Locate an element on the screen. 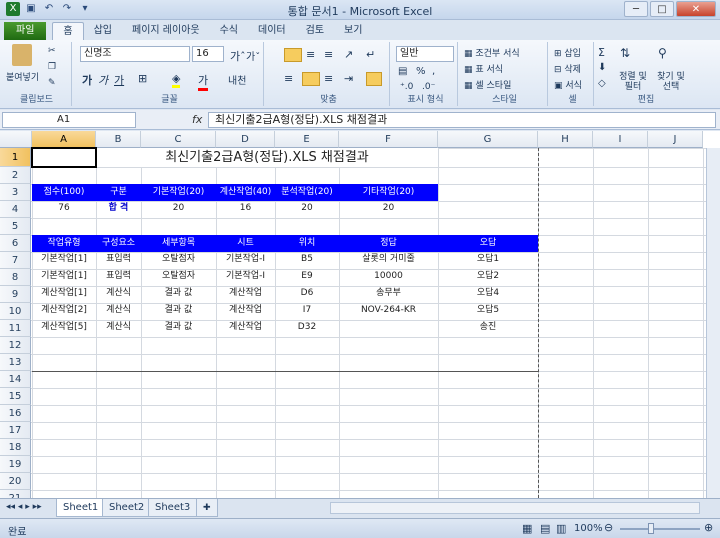 This screenshot has height=538, width=720. fill-icon: ⬇ is located at coordinates (602, 67).